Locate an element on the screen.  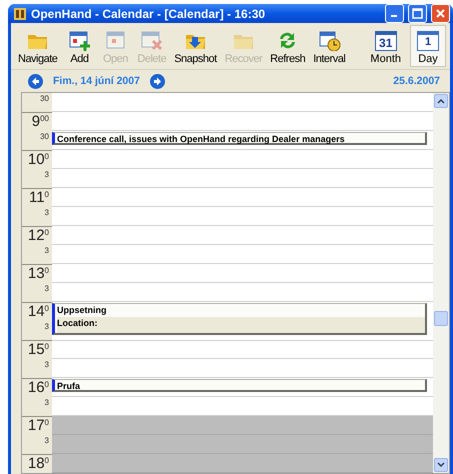
time-slot is located at coordinates (242, 425).